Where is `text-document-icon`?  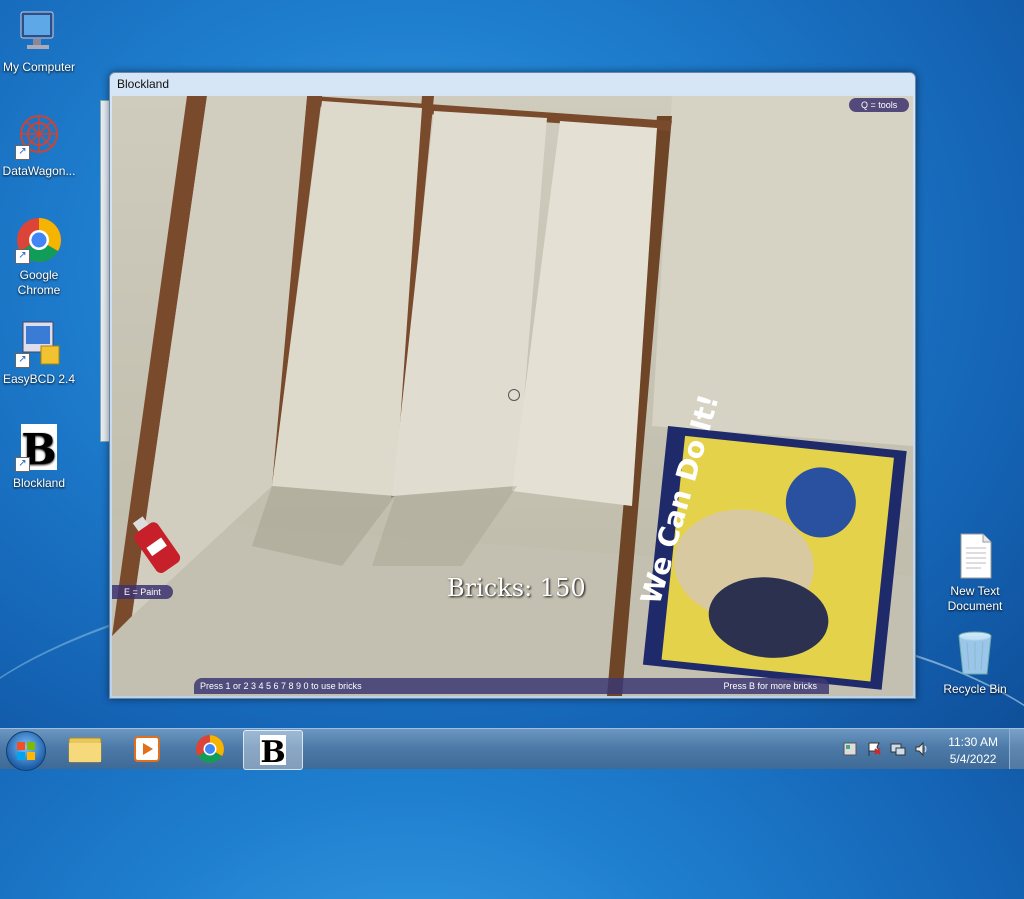
text-document-icon is located at coordinates (975, 556).